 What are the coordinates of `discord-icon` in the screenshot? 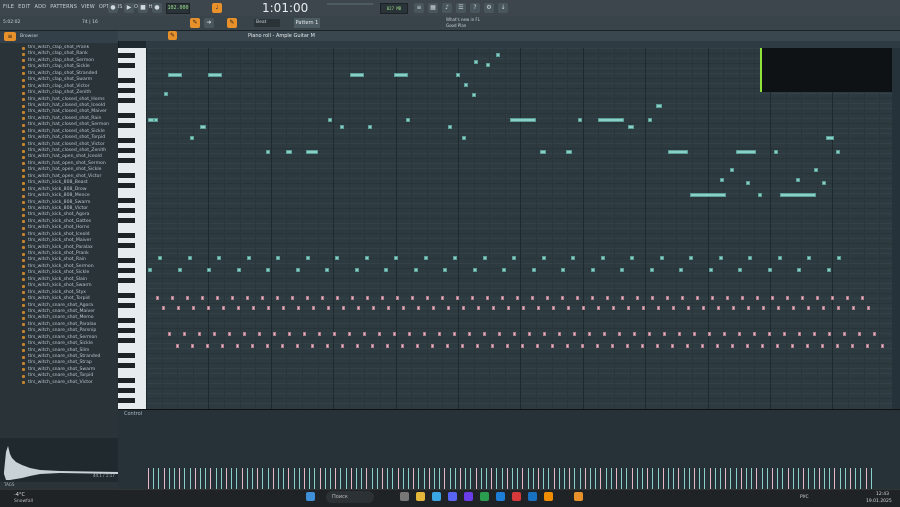 It's located at (452, 496).